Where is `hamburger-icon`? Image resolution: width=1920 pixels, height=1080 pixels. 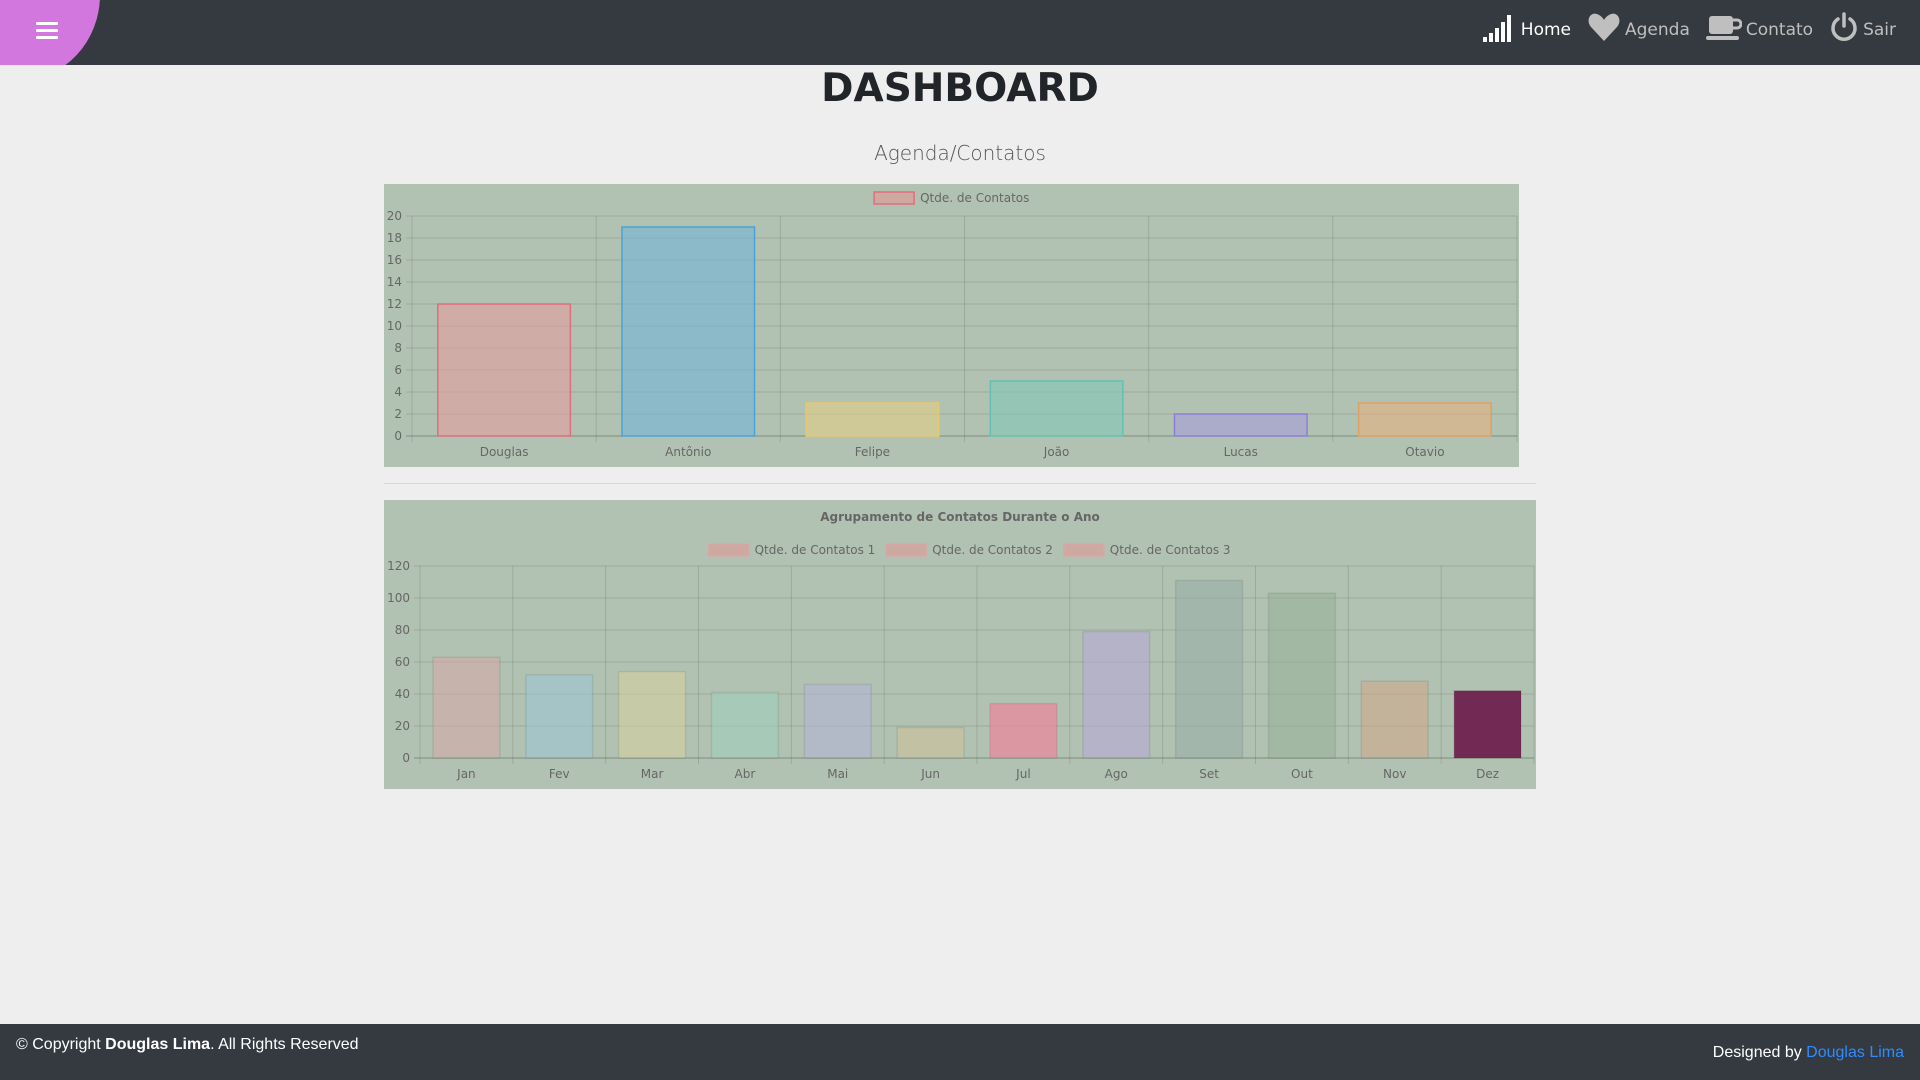 hamburger-icon is located at coordinates (47, 31).